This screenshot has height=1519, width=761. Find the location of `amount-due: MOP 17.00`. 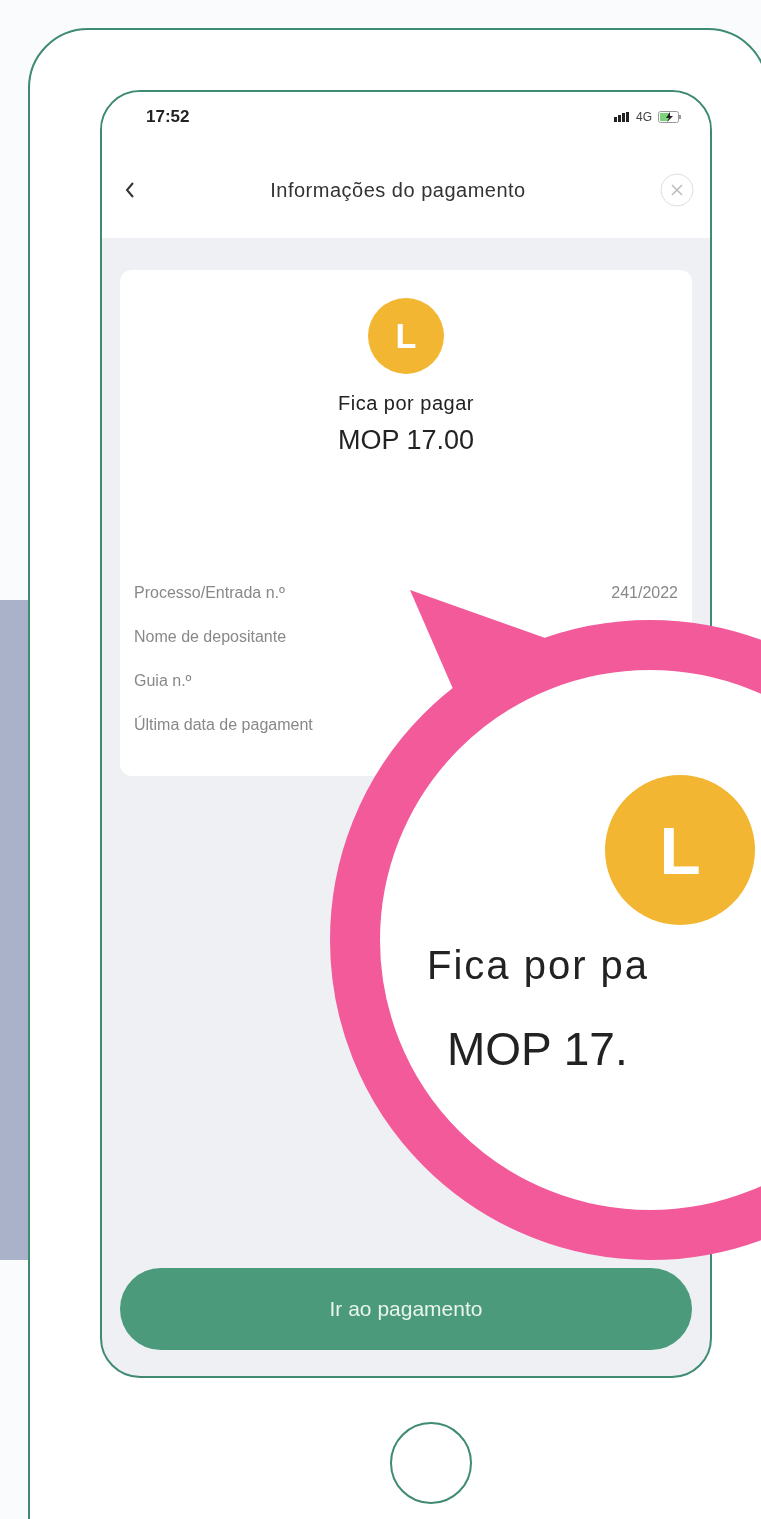

amount-due: MOP 17.00 is located at coordinates (406, 440).